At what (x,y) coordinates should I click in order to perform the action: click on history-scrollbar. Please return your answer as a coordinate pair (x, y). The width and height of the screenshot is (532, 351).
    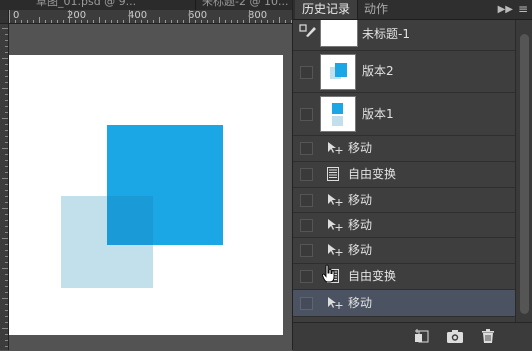
    Looking at the image, I should click on (523, 171).